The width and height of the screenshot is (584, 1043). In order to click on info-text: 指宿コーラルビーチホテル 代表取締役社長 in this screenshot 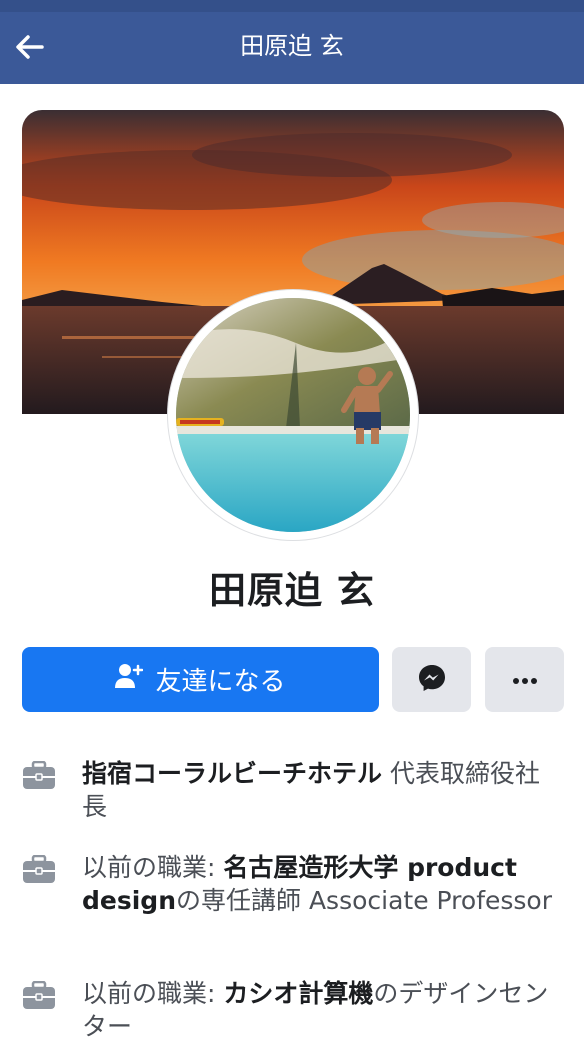, I will do `click(311, 790)`.